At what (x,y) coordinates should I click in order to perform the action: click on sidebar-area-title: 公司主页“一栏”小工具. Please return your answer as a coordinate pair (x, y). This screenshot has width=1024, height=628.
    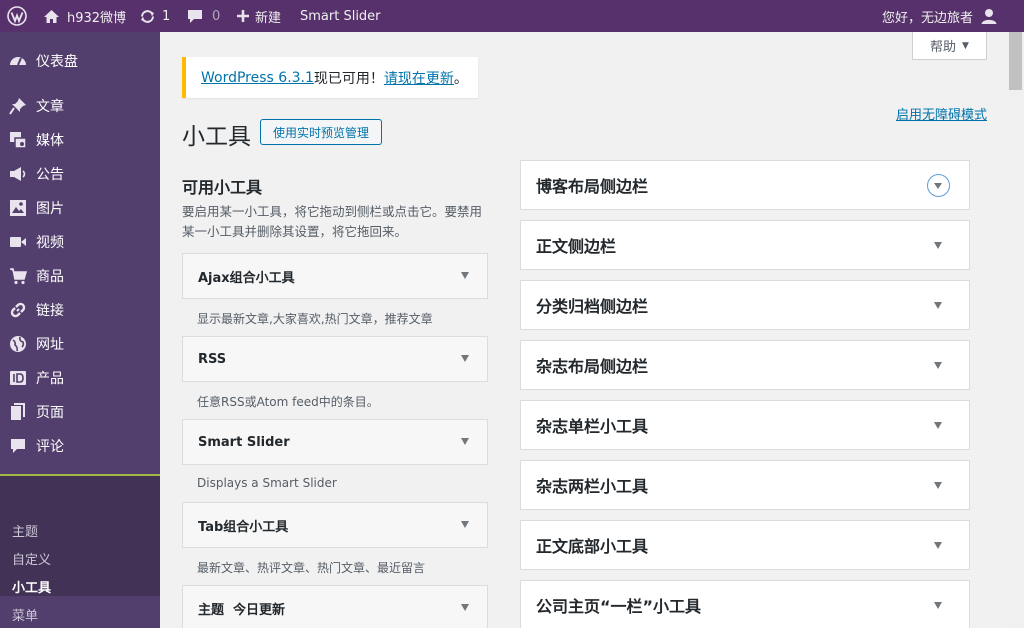
    Looking at the image, I should click on (619, 606).